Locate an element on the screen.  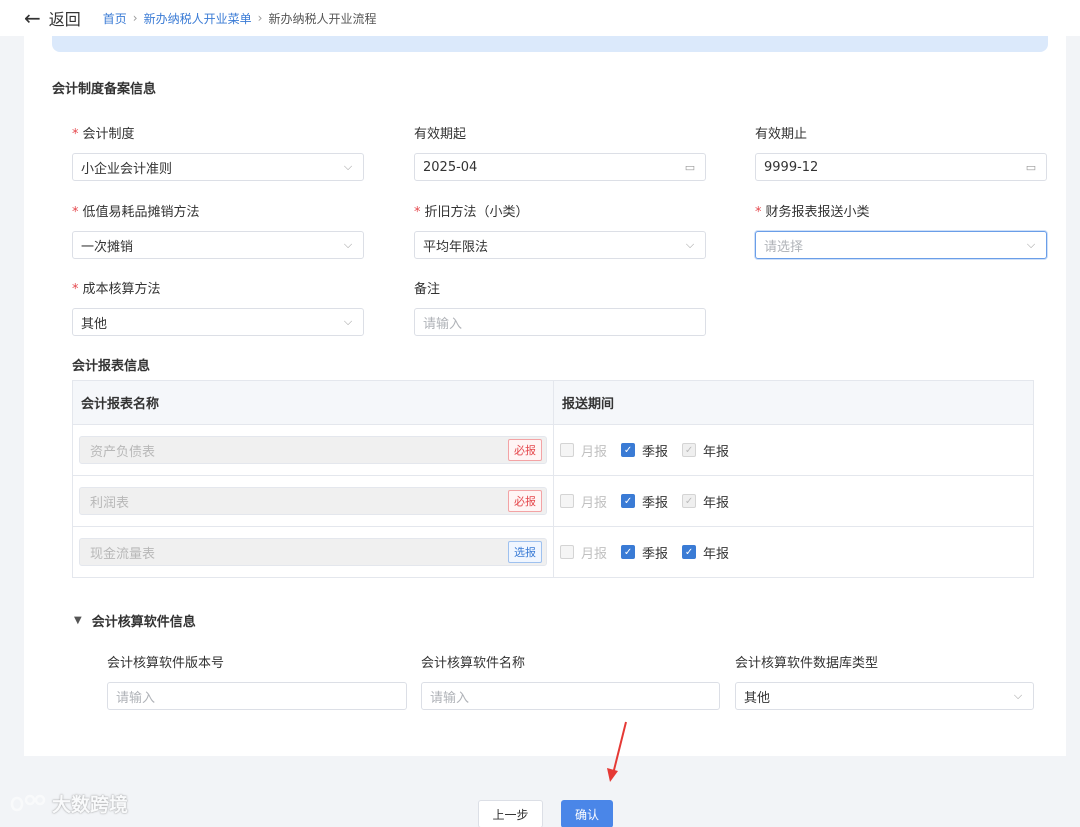
depreciation-field: * 折旧方法（小类） 平均年限法 ⌵ is located at coordinates (560, 231).